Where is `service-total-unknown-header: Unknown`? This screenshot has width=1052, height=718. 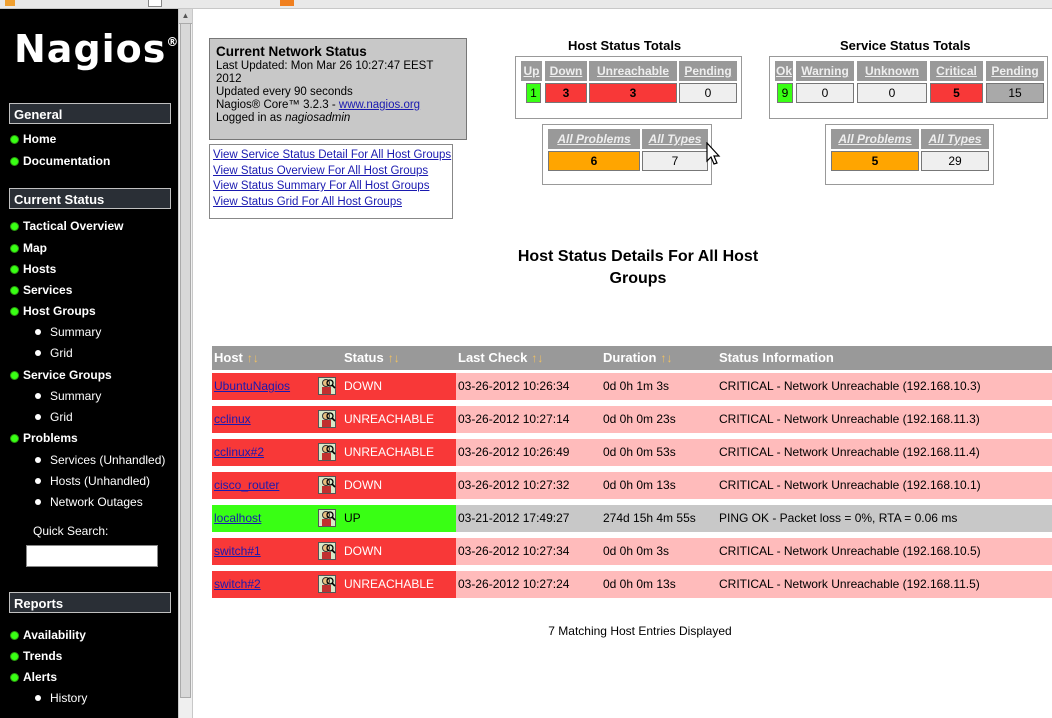 service-total-unknown-header: Unknown is located at coordinates (892, 71).